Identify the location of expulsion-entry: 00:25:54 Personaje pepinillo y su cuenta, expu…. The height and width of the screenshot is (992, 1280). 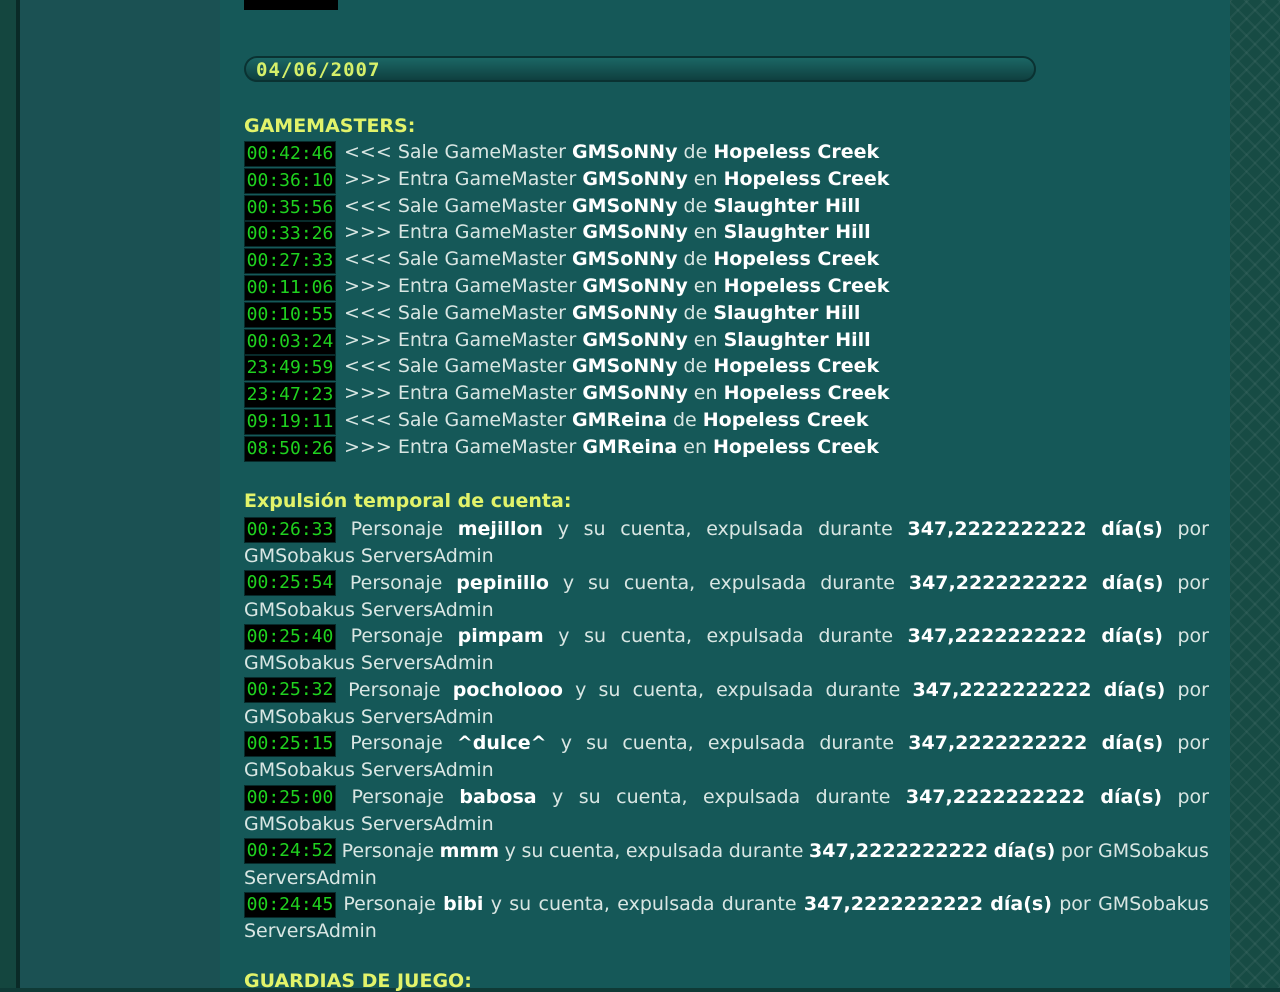
(726, 597).